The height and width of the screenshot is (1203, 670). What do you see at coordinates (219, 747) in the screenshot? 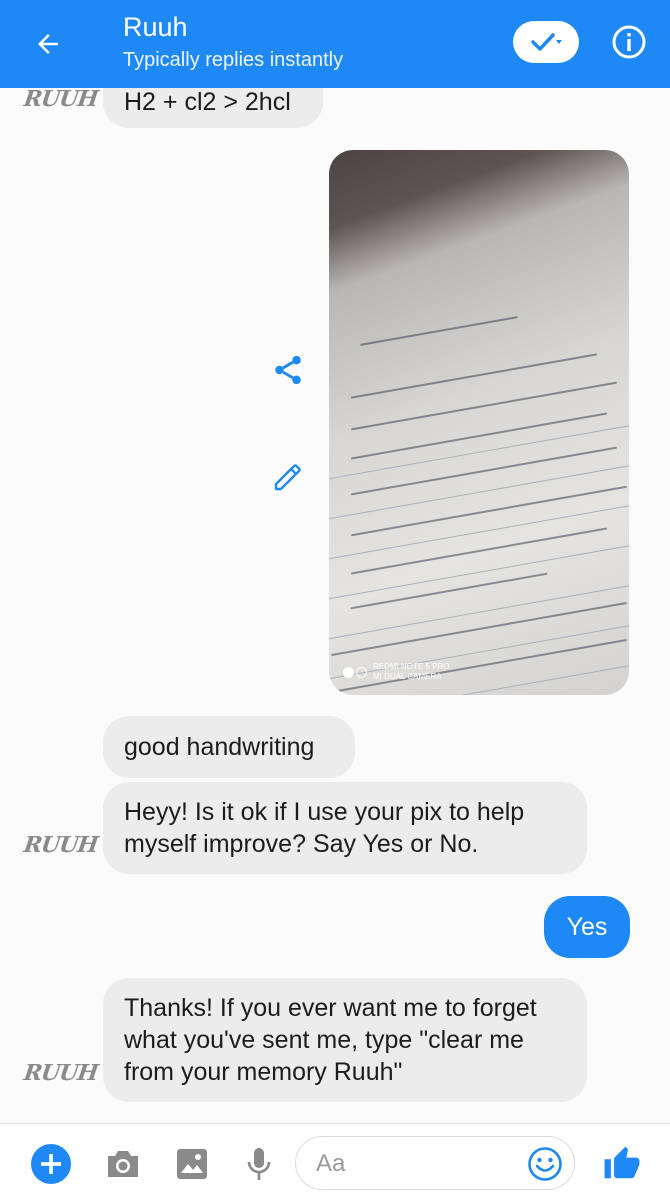
I see `message-text: good handwriting` at bounding box center [219, 747].